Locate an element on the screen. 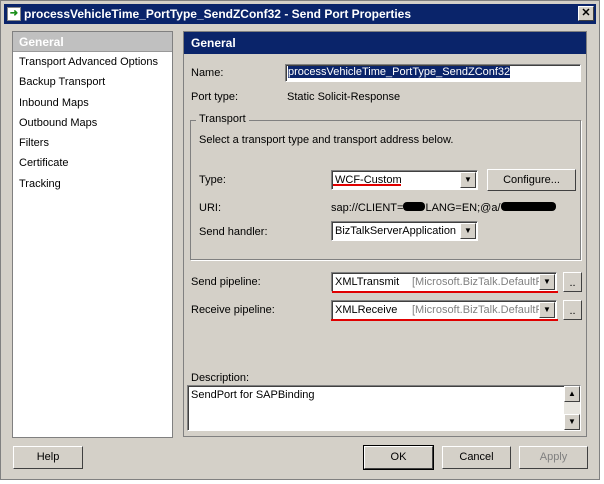 This screenshot has width=604, height=484. send-pipeline-browse-button: .. is located at coordinates (572, 282).